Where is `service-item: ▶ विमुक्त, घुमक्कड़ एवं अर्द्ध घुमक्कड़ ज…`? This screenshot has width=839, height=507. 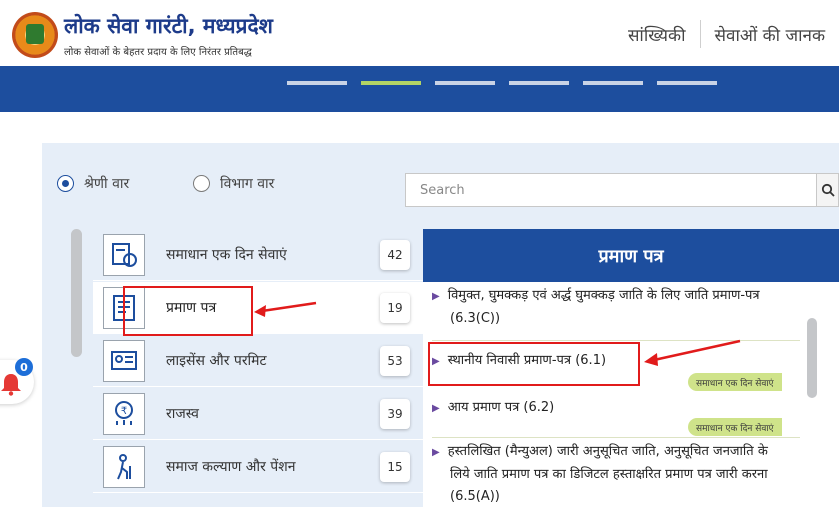 service-item: ▶ विमुक्त, घुमक्कड़ एवं अर्द्ध घुमक्कड़ ज… is located at coordinates (596, 307).